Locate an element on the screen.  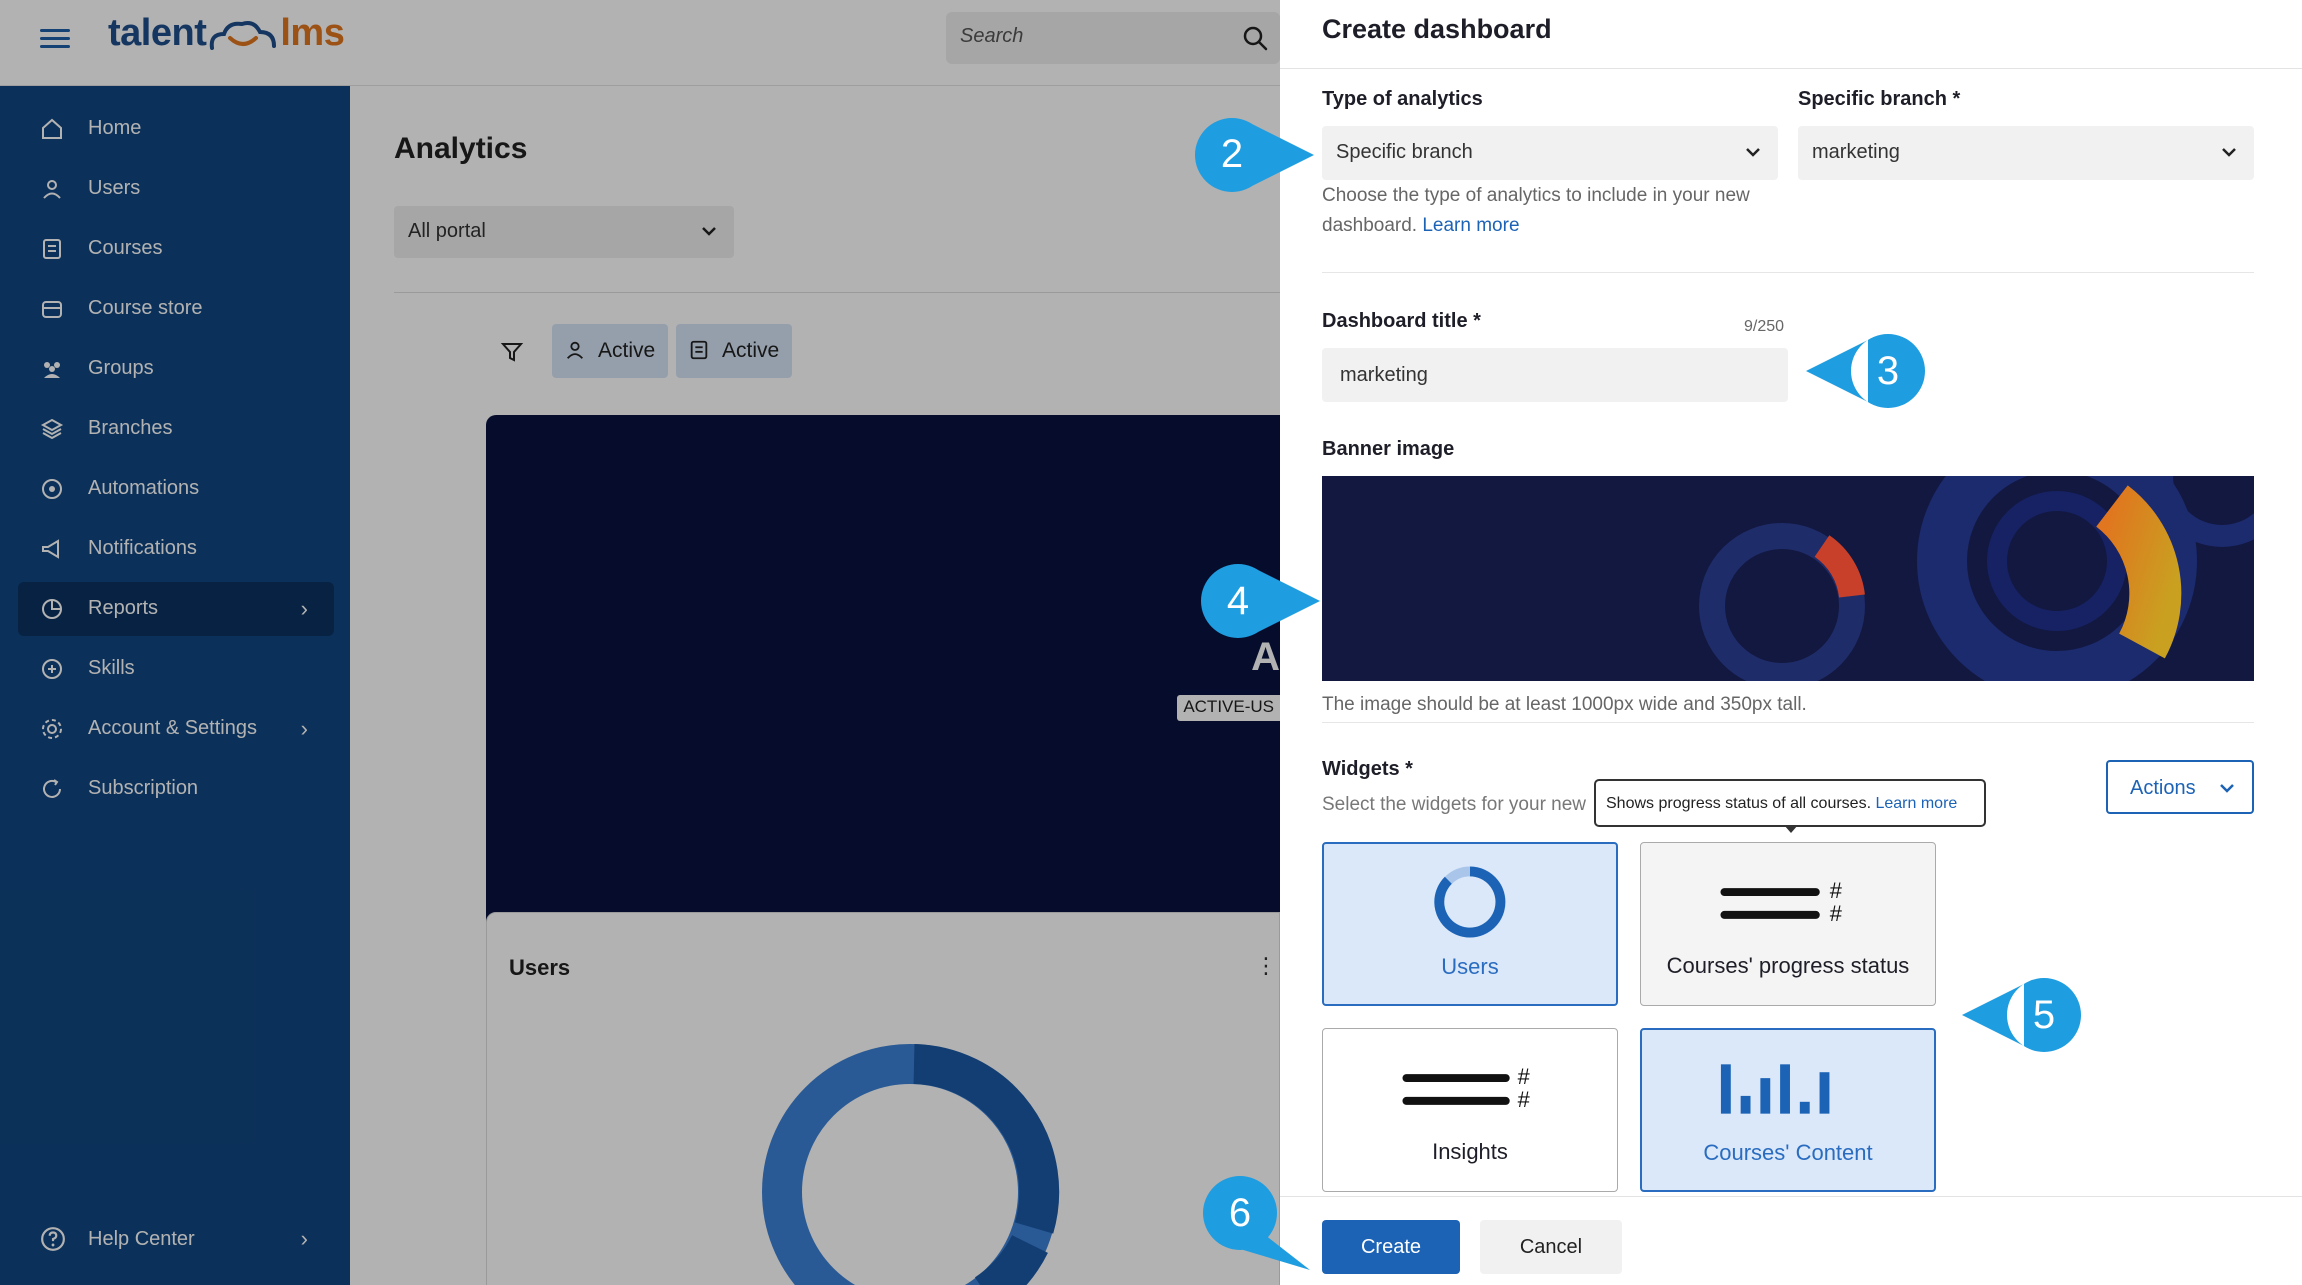
cancel-button: Cancel is located at coordinates (1551, 1247).